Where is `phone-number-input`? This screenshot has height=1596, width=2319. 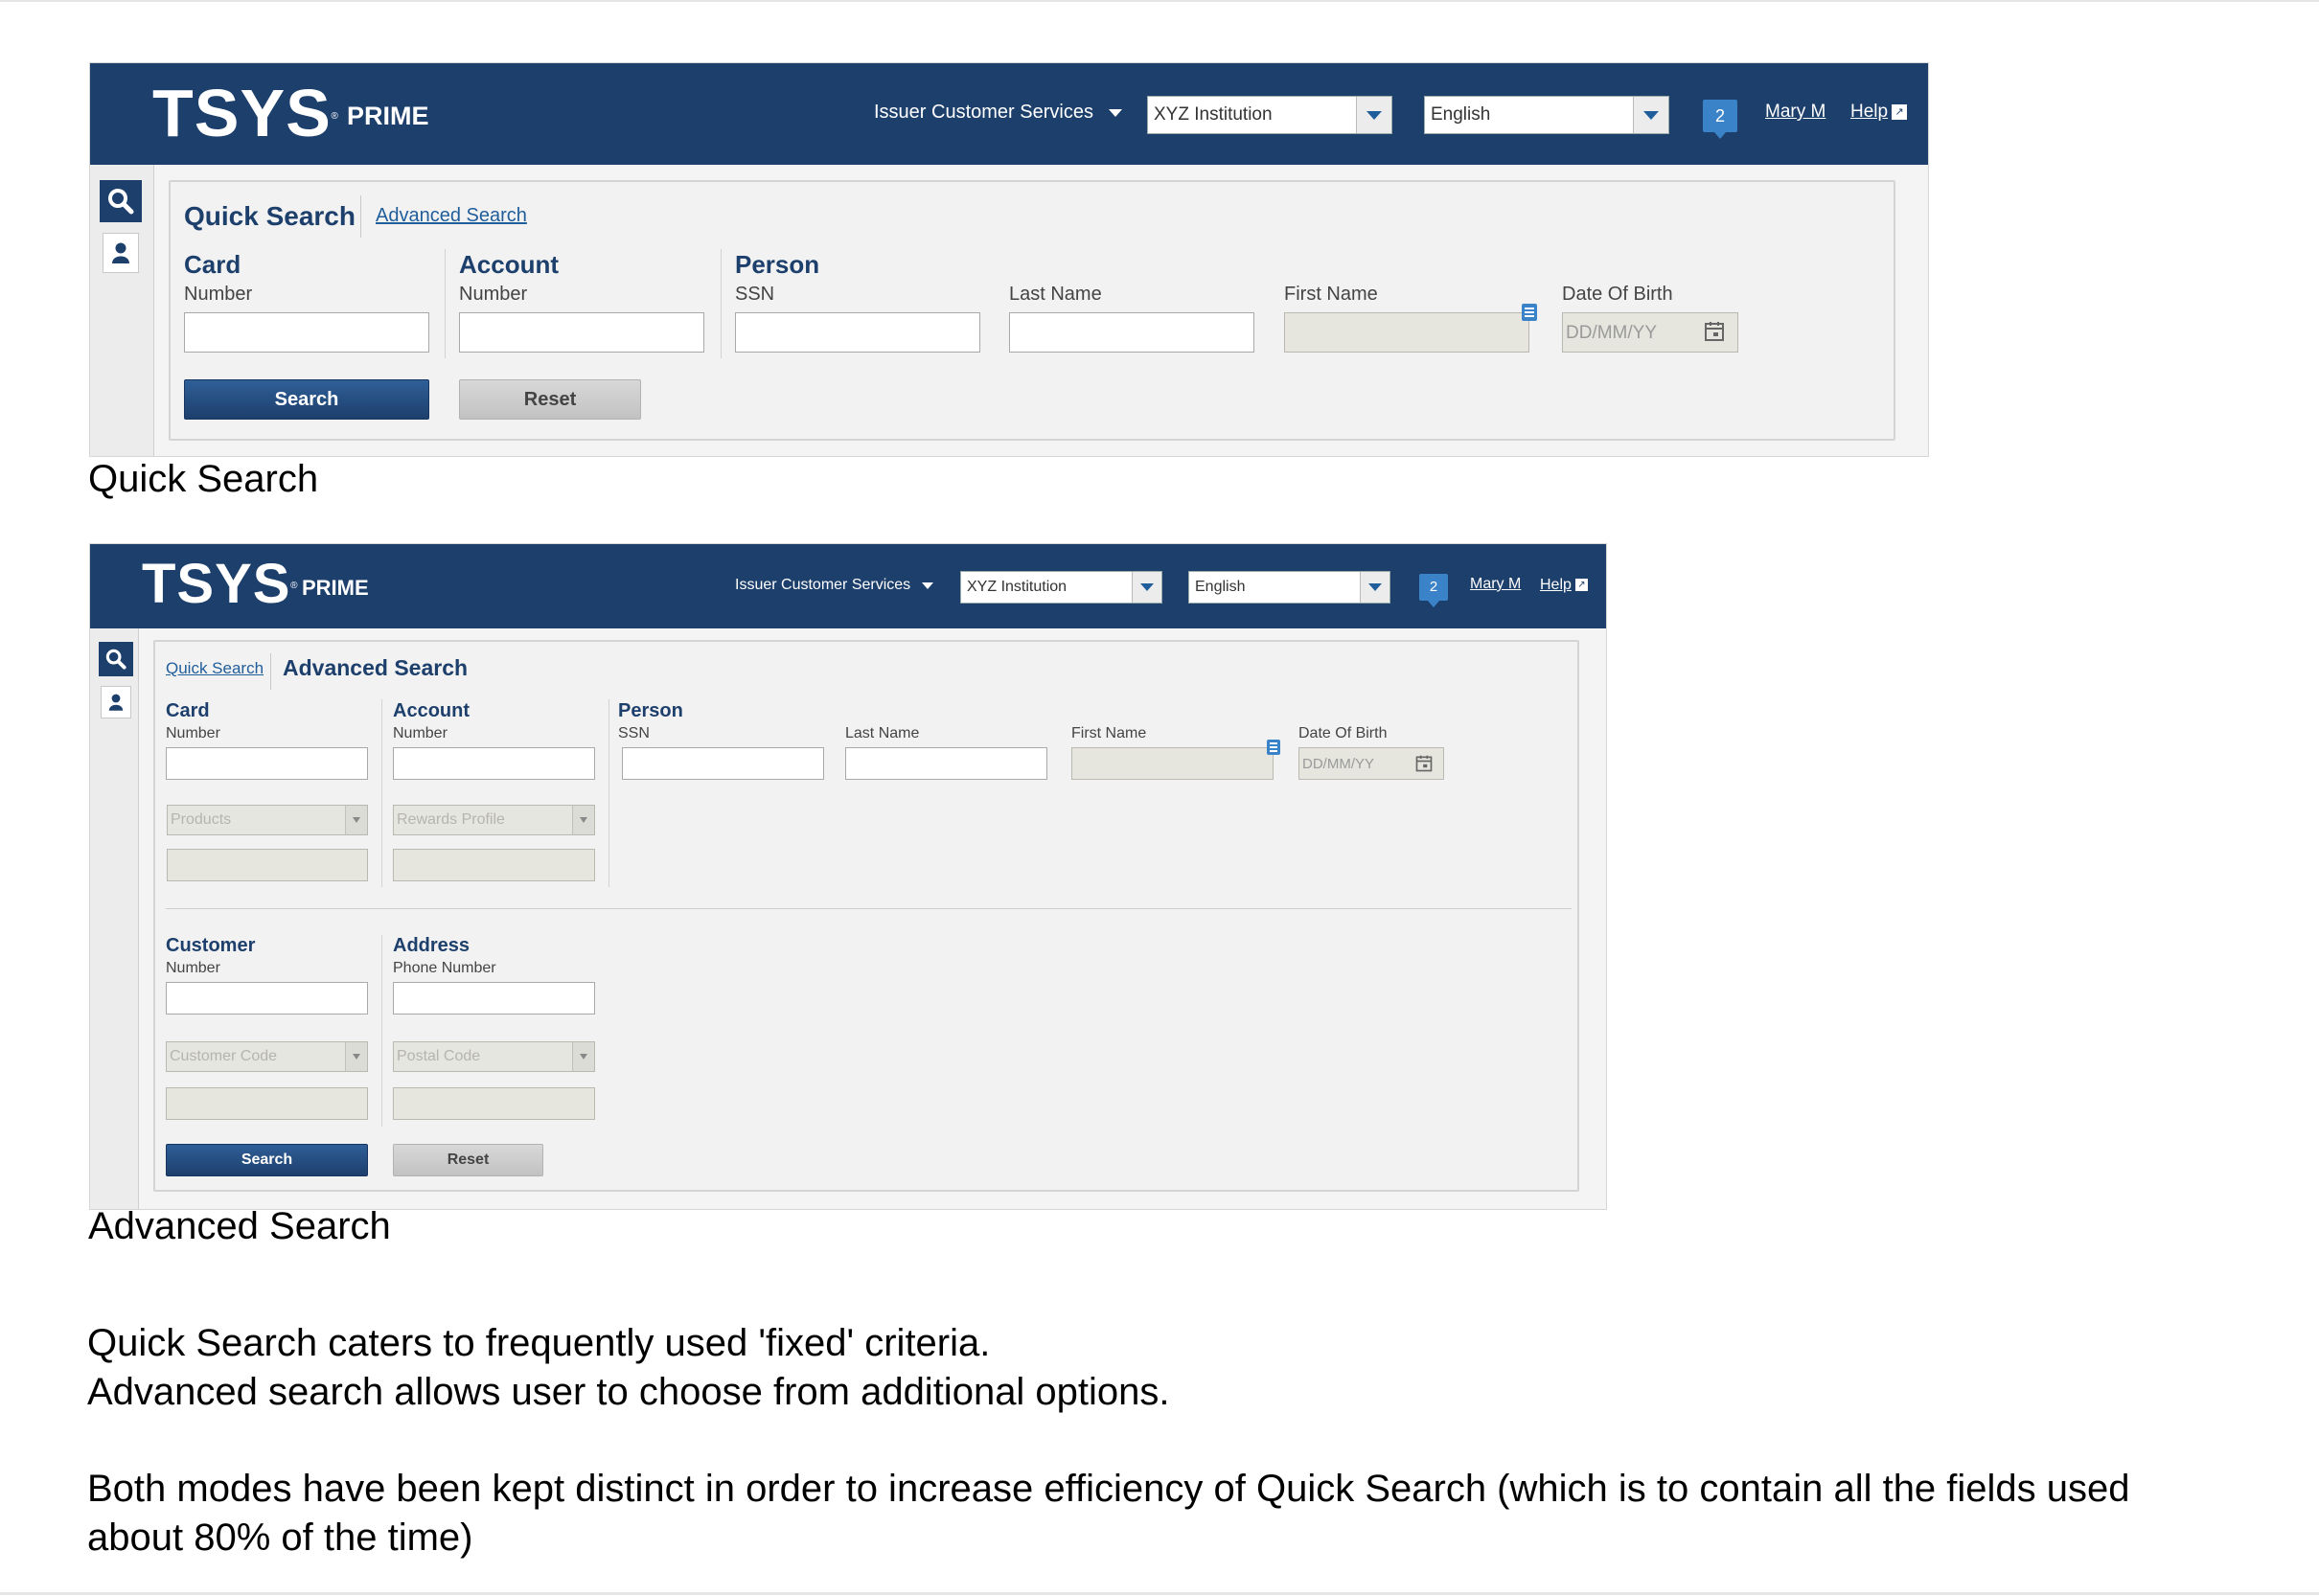
phone-number-input is located at coordinates (494, 998).